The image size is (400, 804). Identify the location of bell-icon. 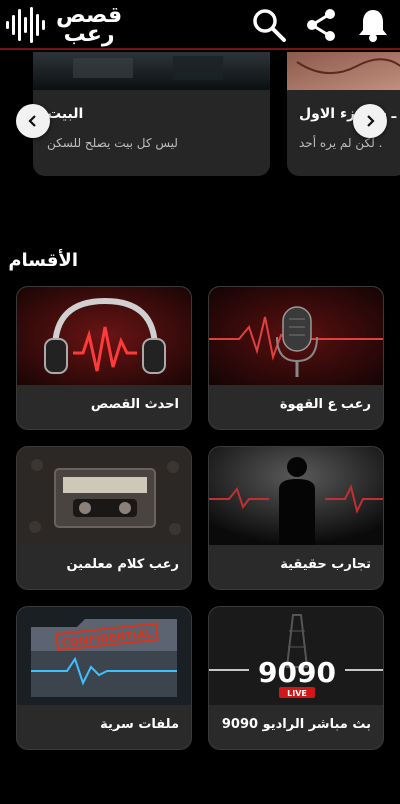
(373, 26).